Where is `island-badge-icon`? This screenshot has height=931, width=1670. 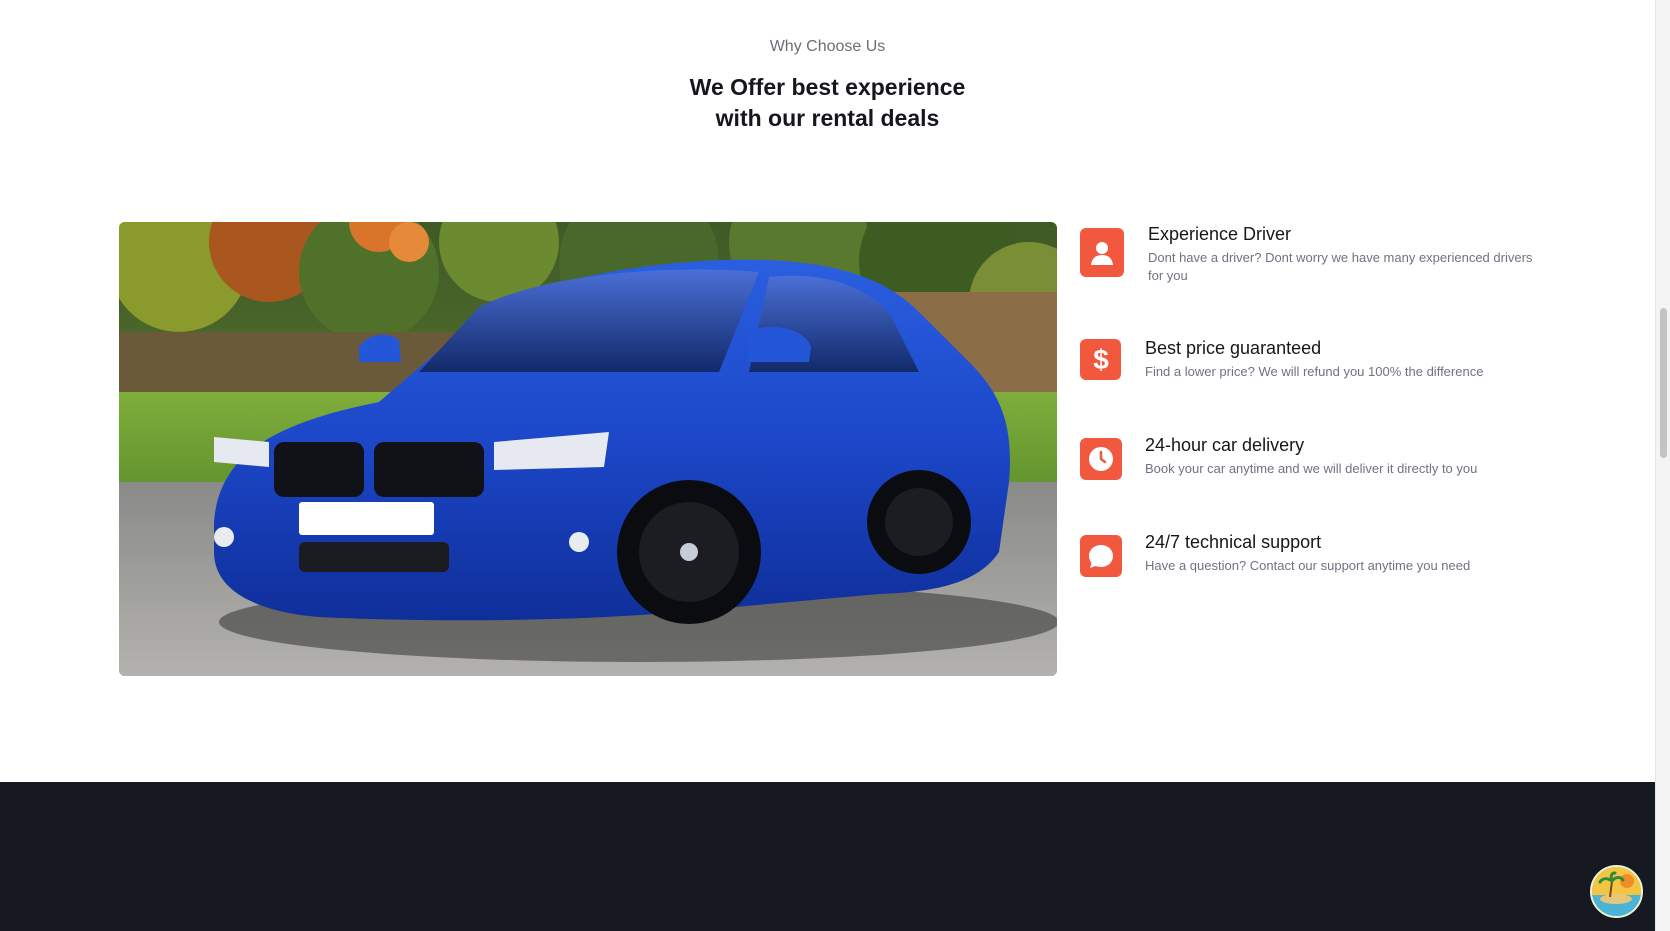
island-badge-icon is located at coordinates (1616, 891).